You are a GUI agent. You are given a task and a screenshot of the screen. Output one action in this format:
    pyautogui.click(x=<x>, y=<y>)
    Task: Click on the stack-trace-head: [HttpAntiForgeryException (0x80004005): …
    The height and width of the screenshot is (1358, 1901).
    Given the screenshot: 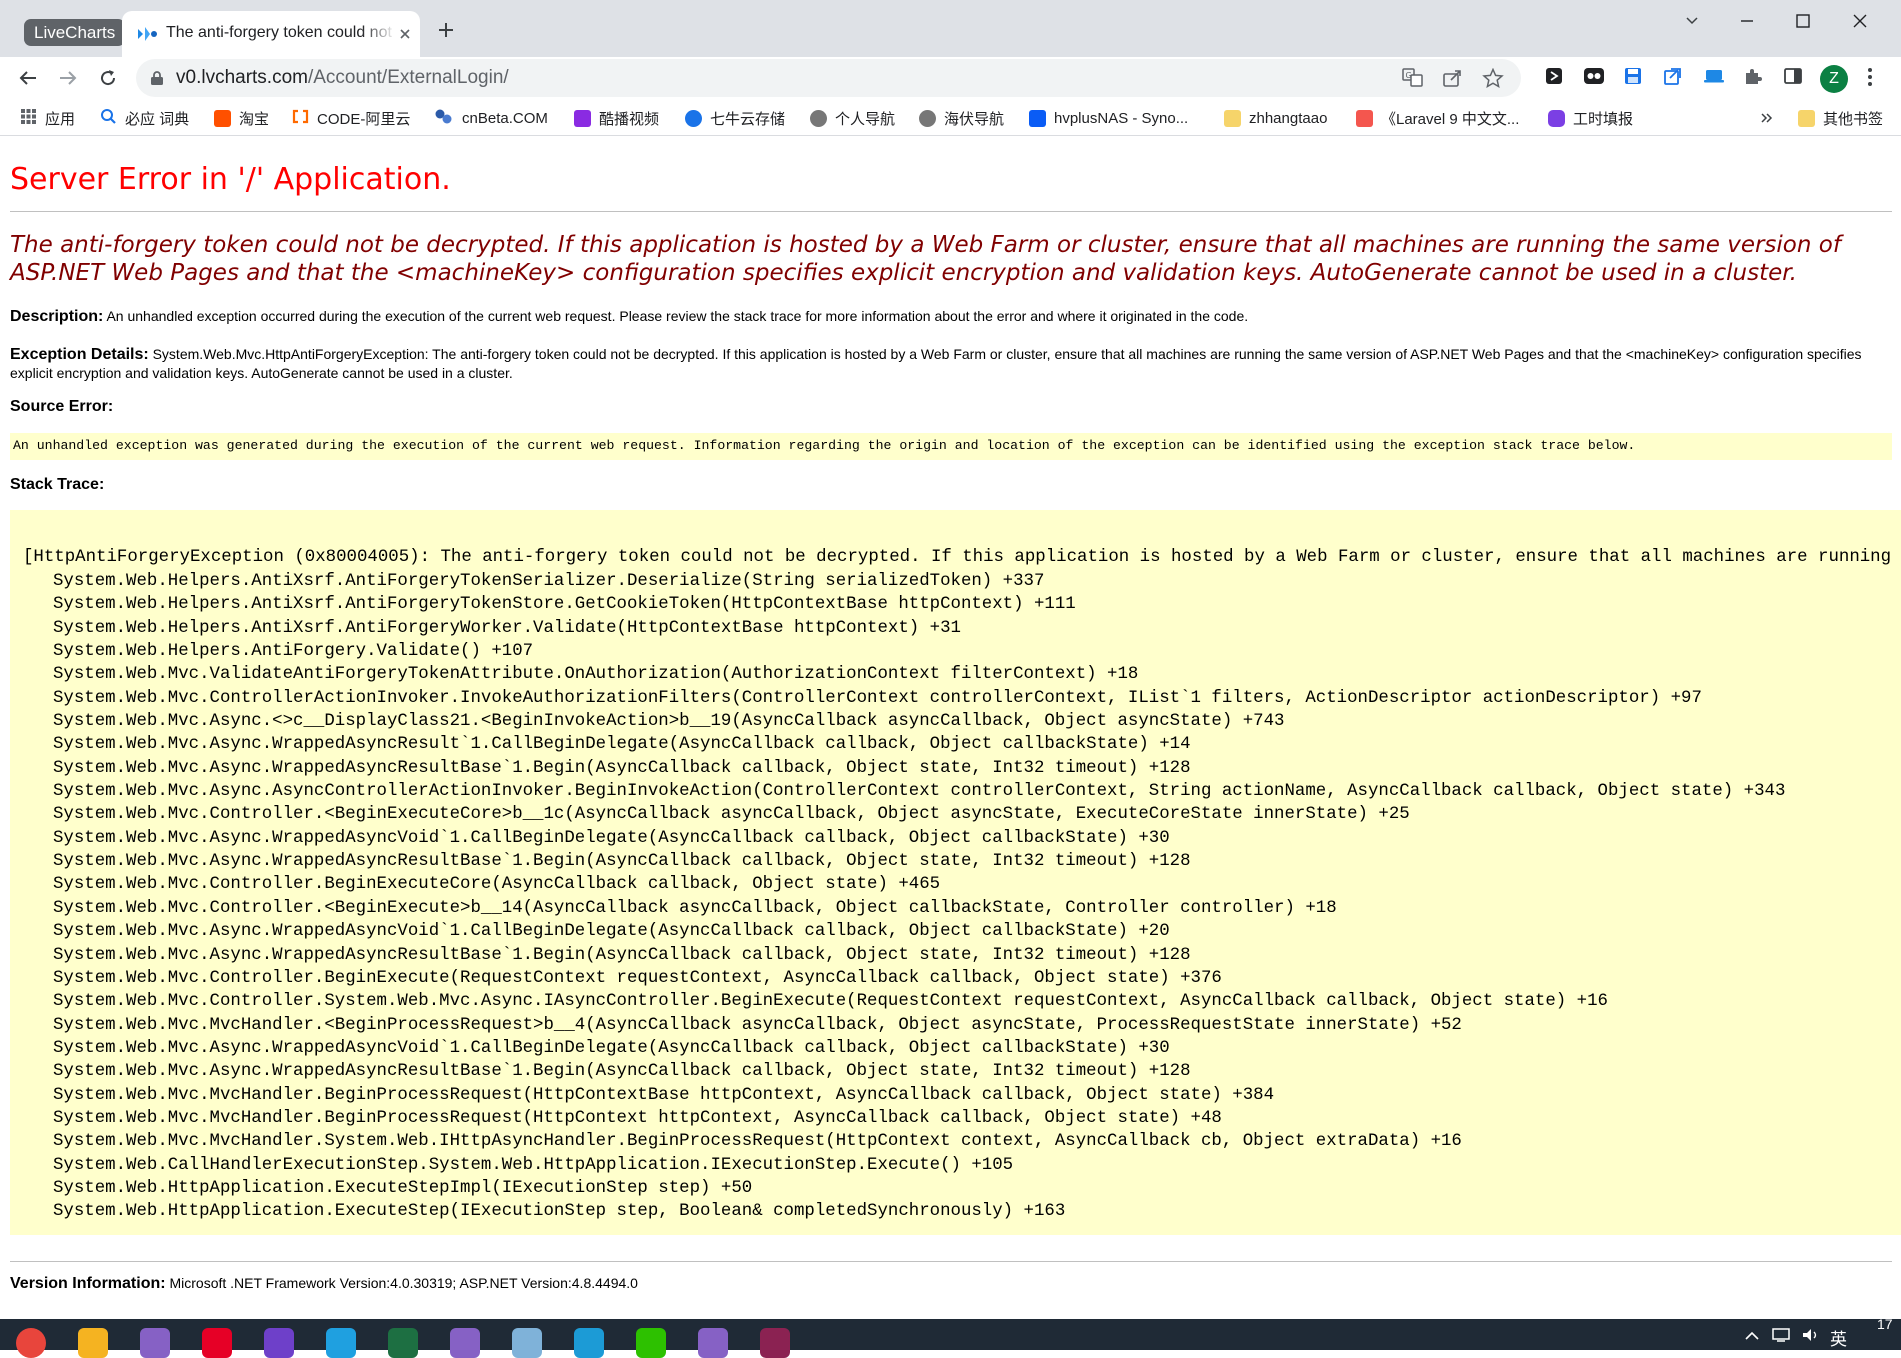 What is the action you would take?
    pyautogui.click(x=962, y=557)
    